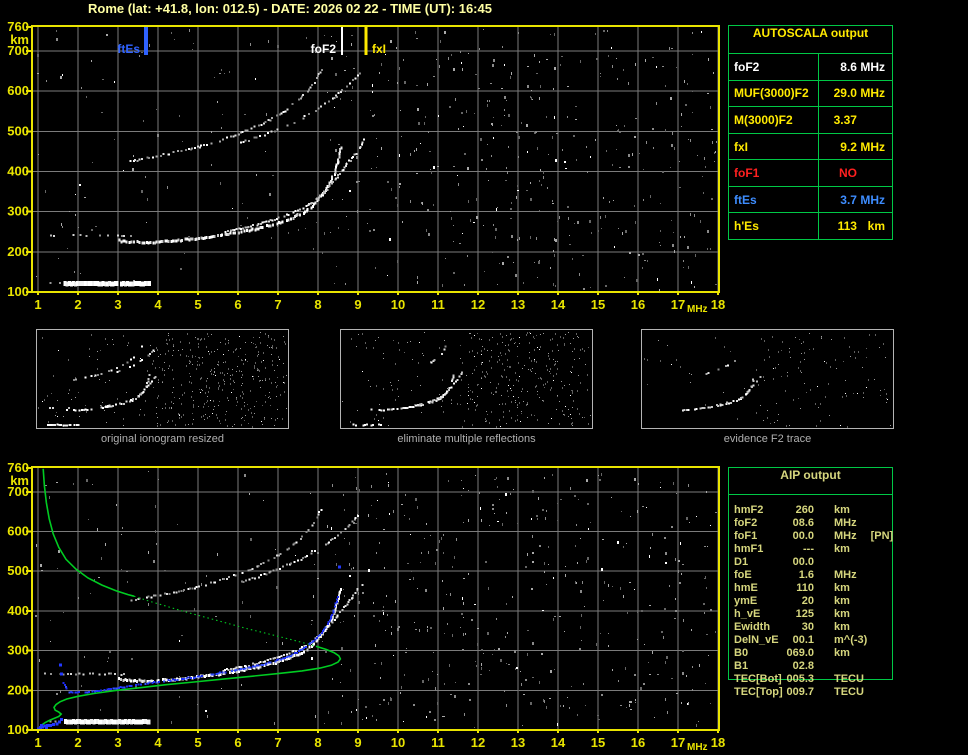 Image resolution: width=968 pixels, height=755 pixels. Describe the element at coordinates (758, 679) in the screenshot. I see `parameter-name: TEC[Bot]` at that location.